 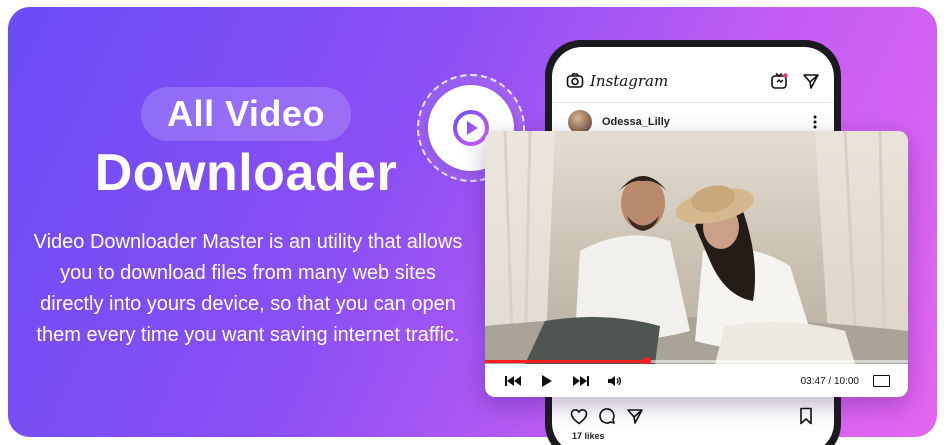 I want to click on fullscreen-icon, so click(x=881, y=381).